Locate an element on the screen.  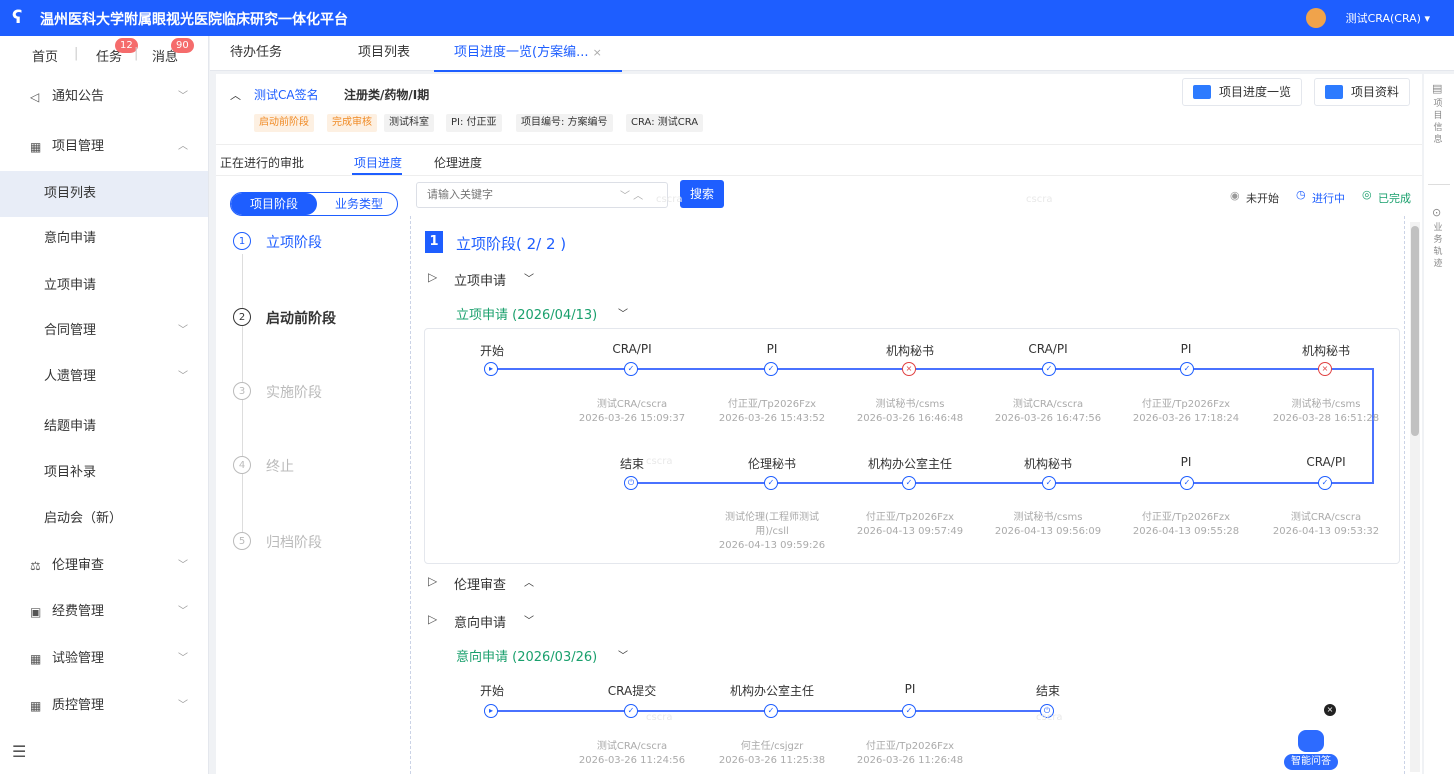
scrollbar-thumb is located at coordinates (1415, 331).